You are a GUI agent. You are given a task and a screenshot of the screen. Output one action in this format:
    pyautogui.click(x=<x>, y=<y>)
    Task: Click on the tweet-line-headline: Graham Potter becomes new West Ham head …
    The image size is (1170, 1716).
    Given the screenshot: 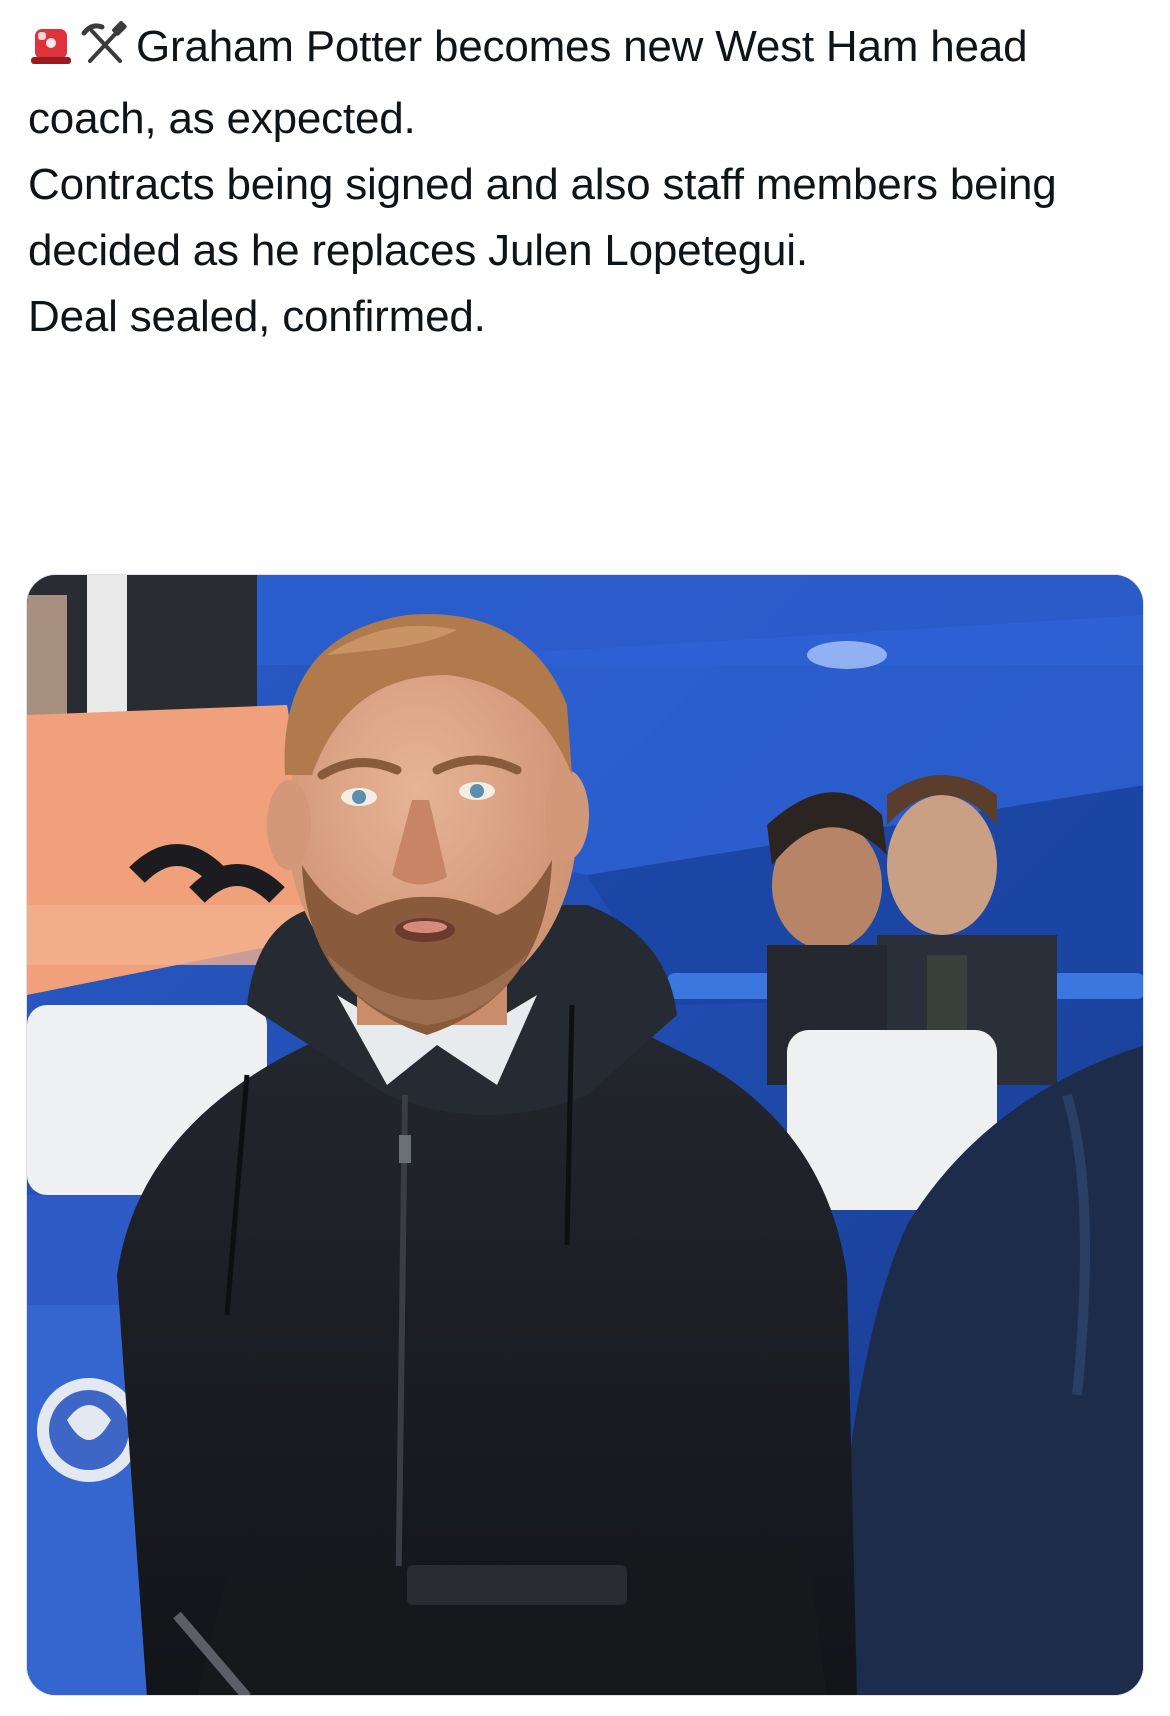 What is the action you would take?
    pyautogui.click(x=528, y=82)
    